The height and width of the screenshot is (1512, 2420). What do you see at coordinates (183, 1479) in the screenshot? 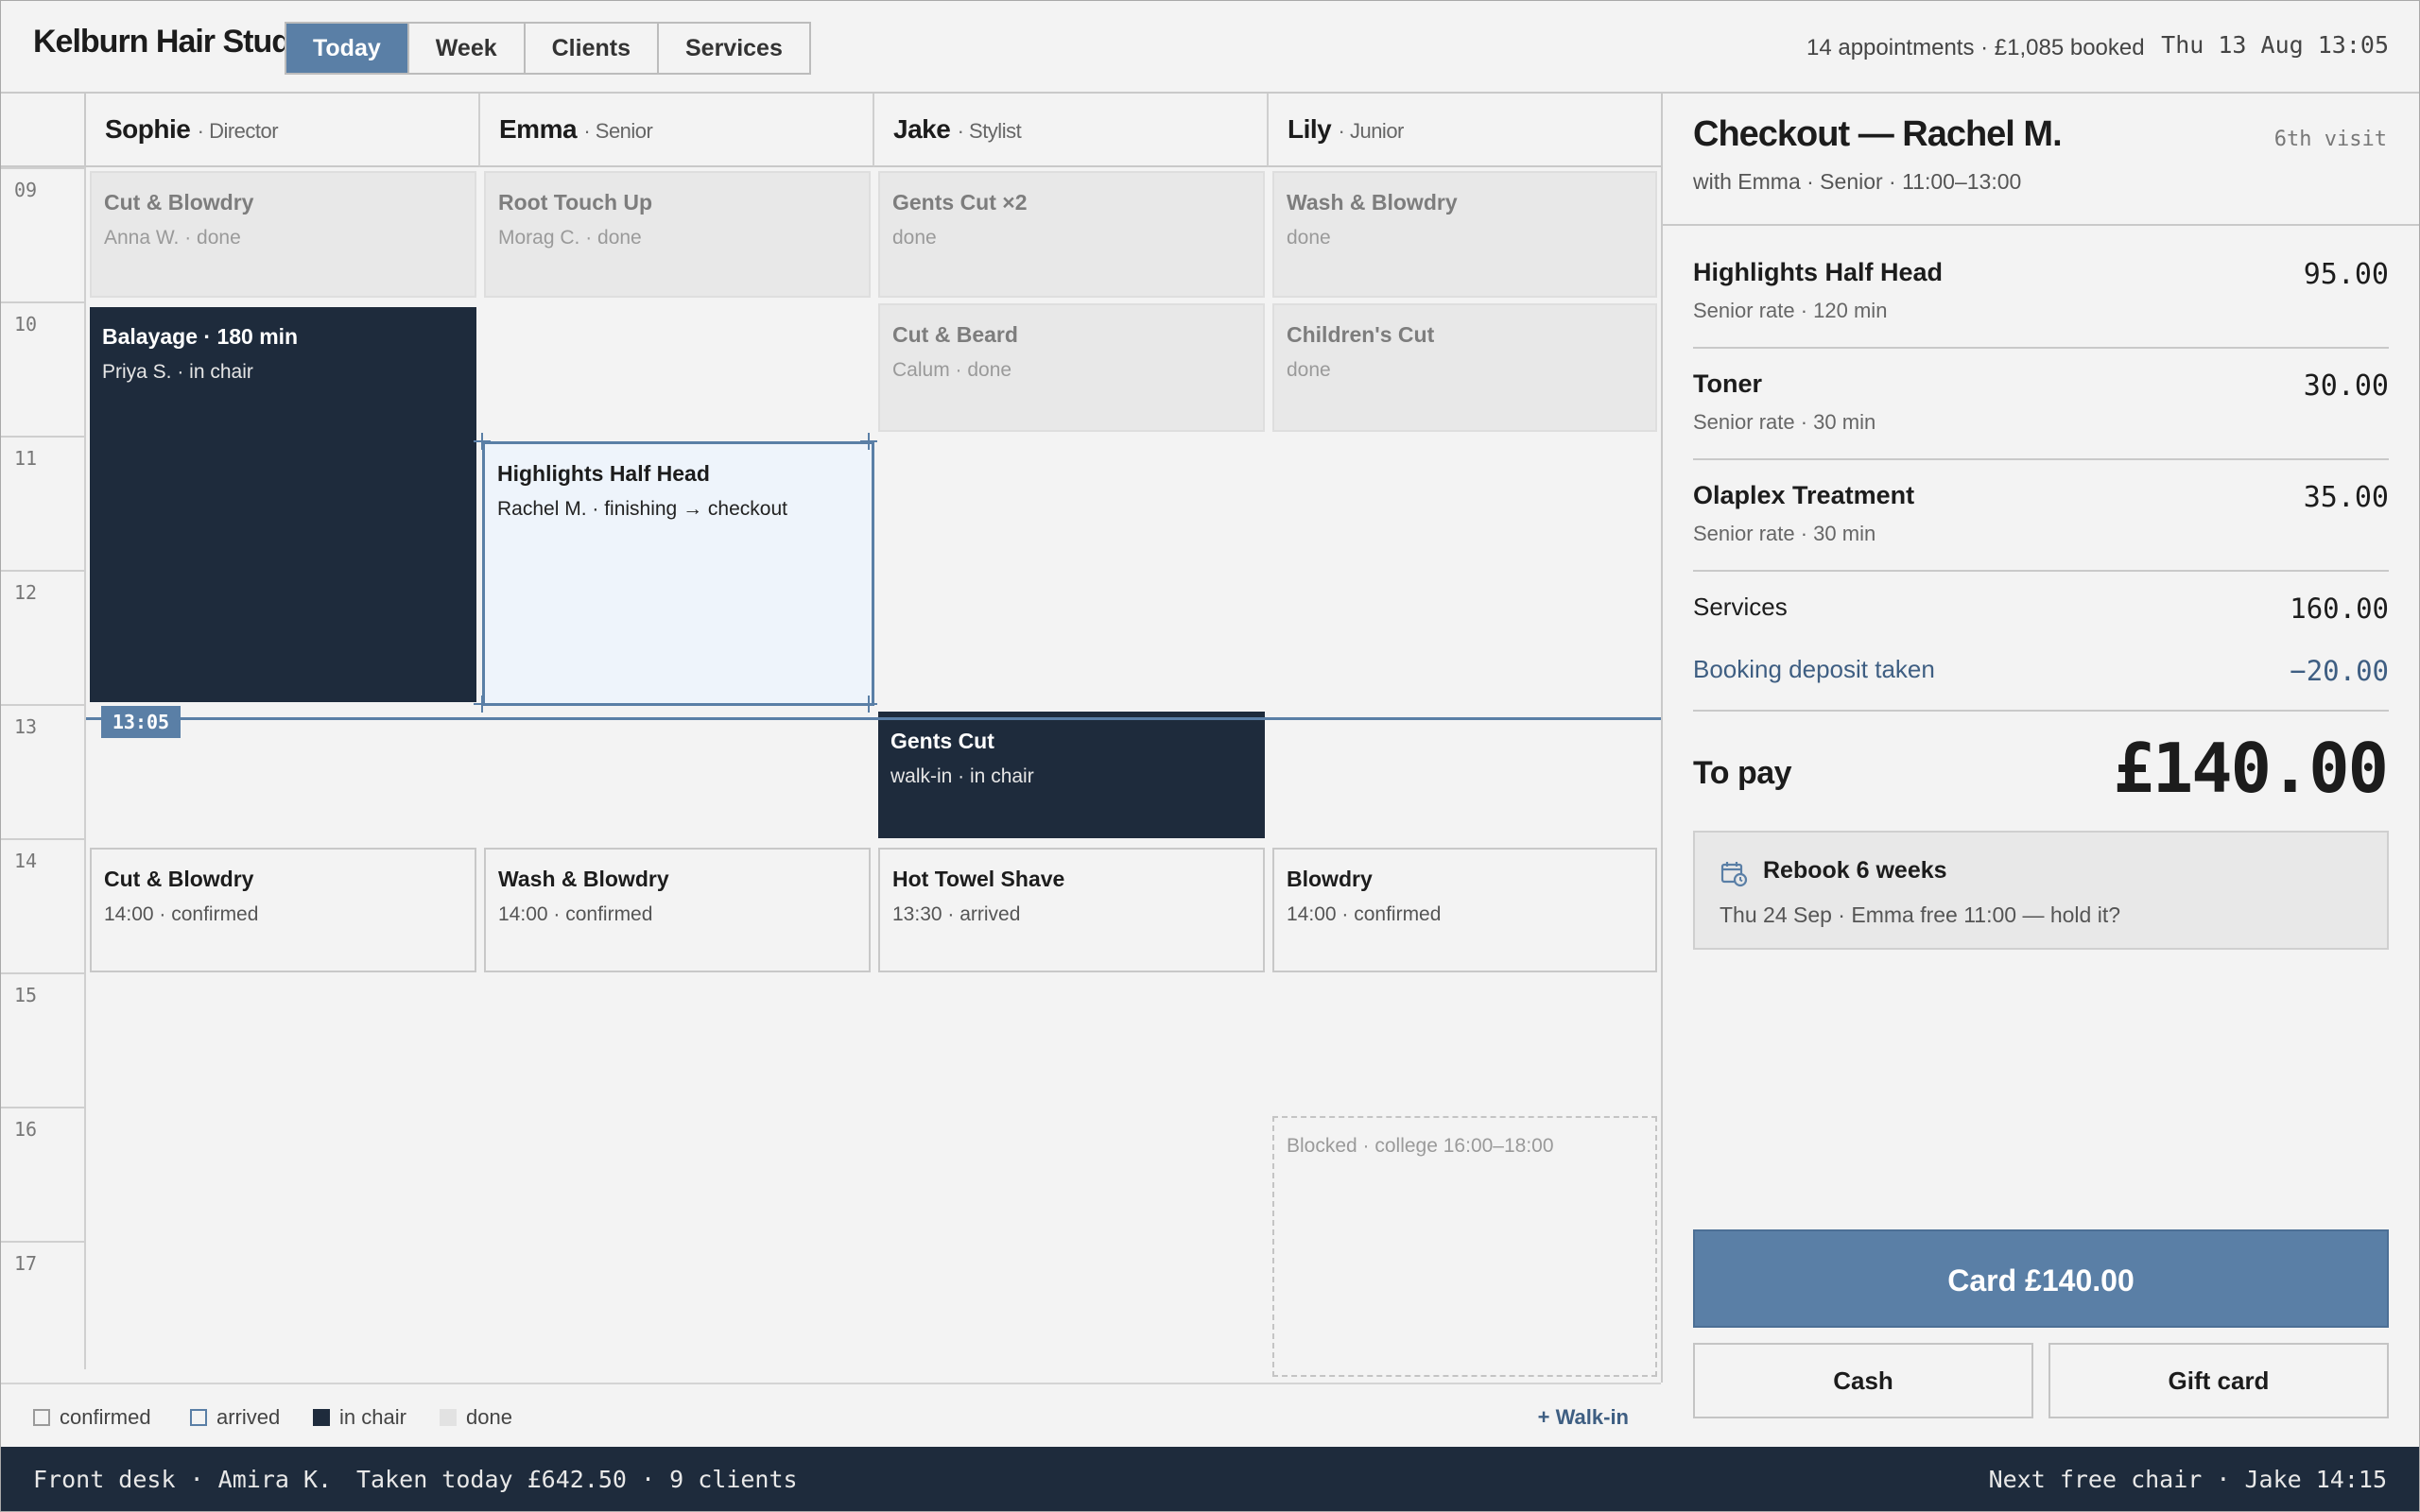
I see `front-desk-user: Front desk · Amira K.` at bounding box center [183, 1479].